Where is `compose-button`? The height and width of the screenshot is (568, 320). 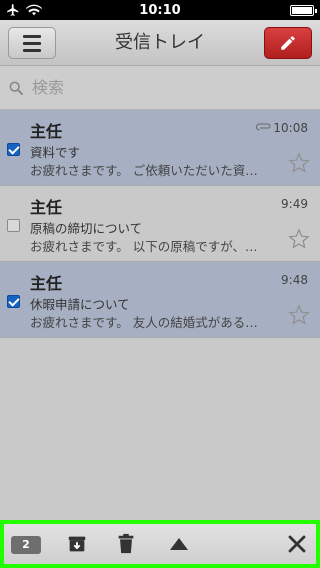 compose-button is located at coordinates (288, 43).